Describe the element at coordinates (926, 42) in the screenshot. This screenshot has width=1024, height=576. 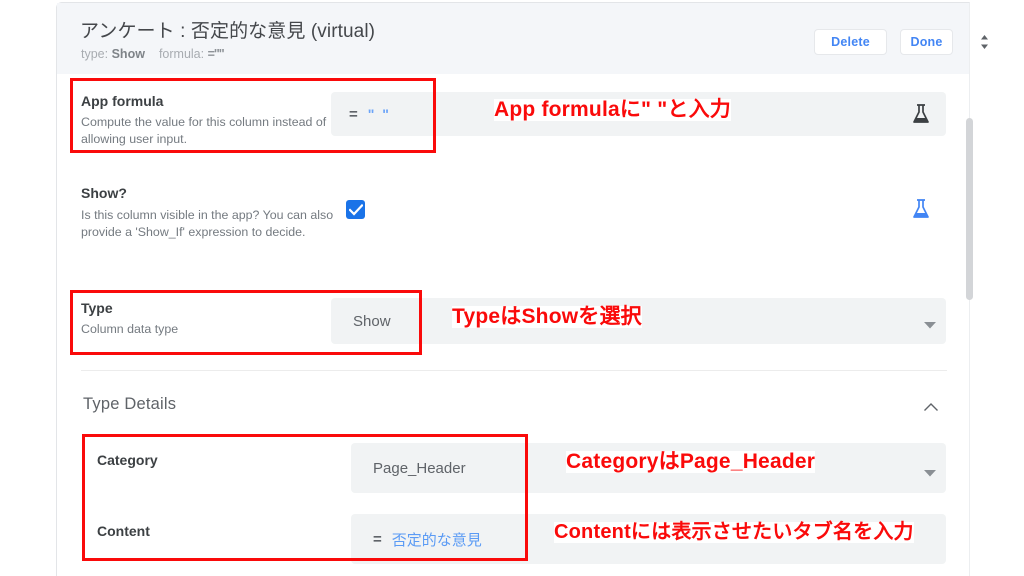
I see `done-button: Done` at that location.